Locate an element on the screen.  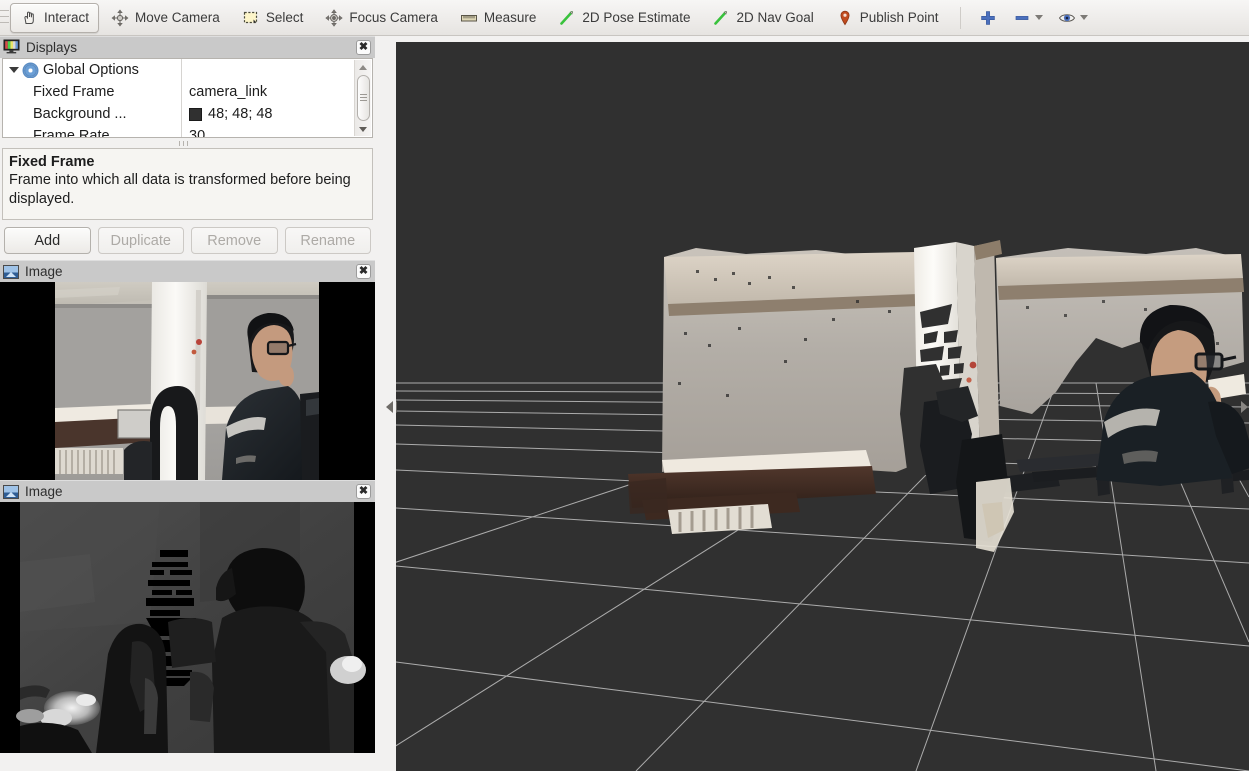
tree-row-label: Global Options is located at coordinates (91, 70).